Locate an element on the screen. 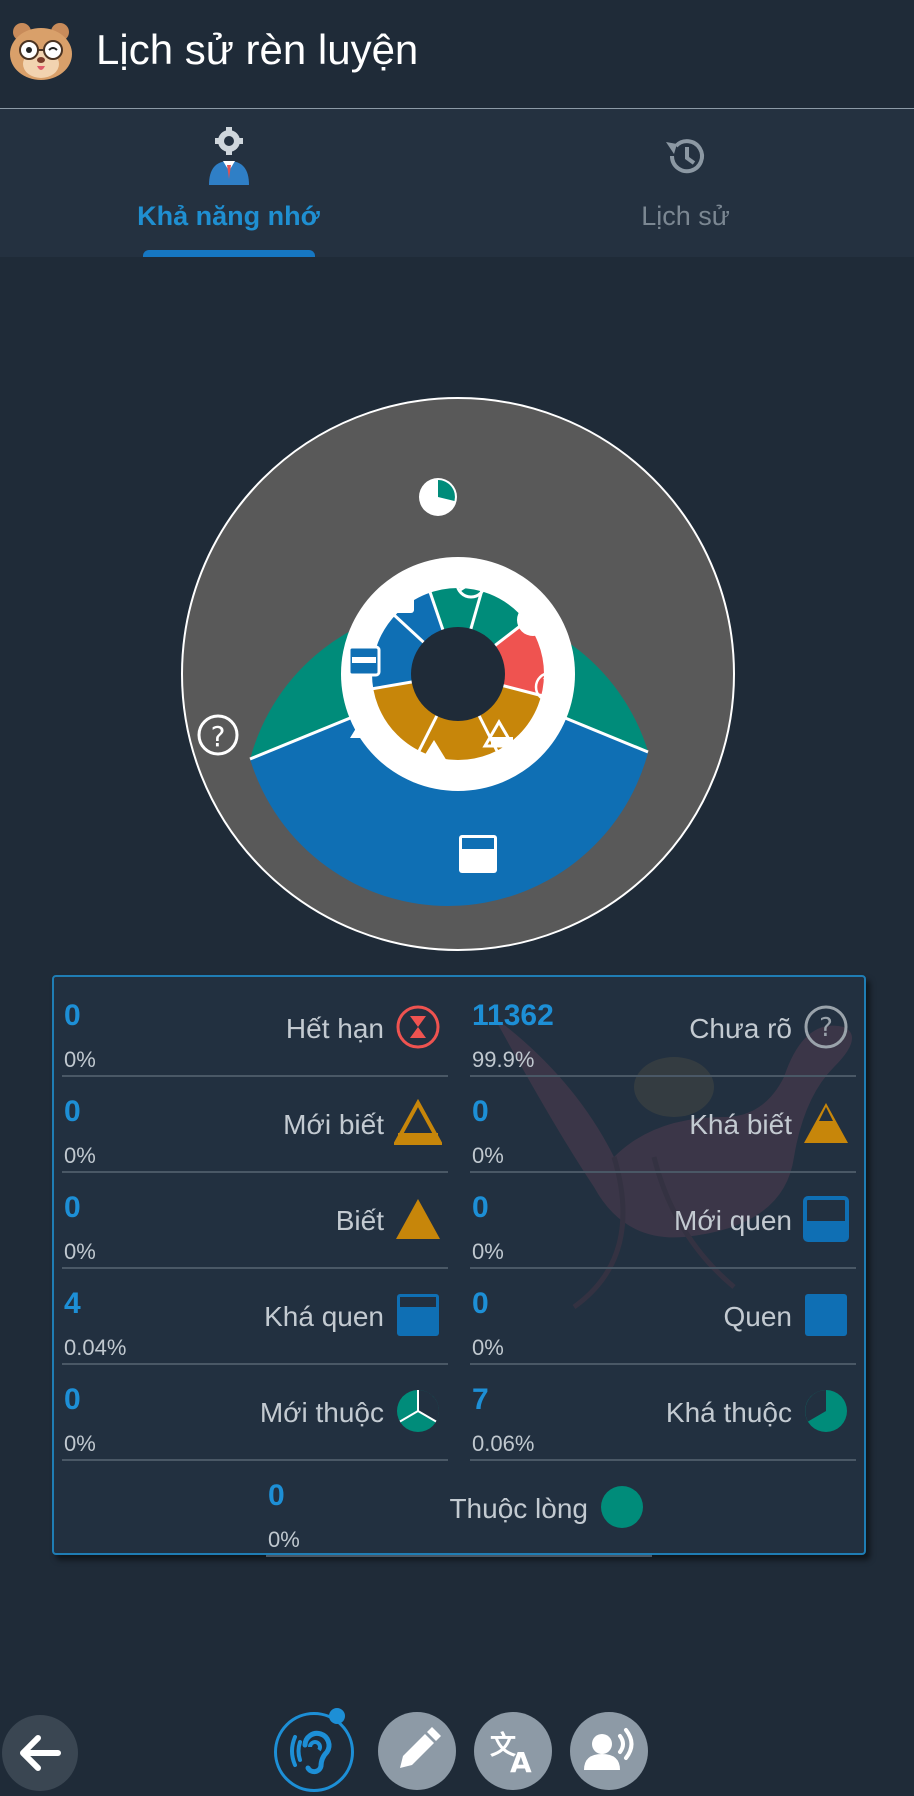  page-title: Lịch sử rèn luyện is located at coordinates (257, 49).